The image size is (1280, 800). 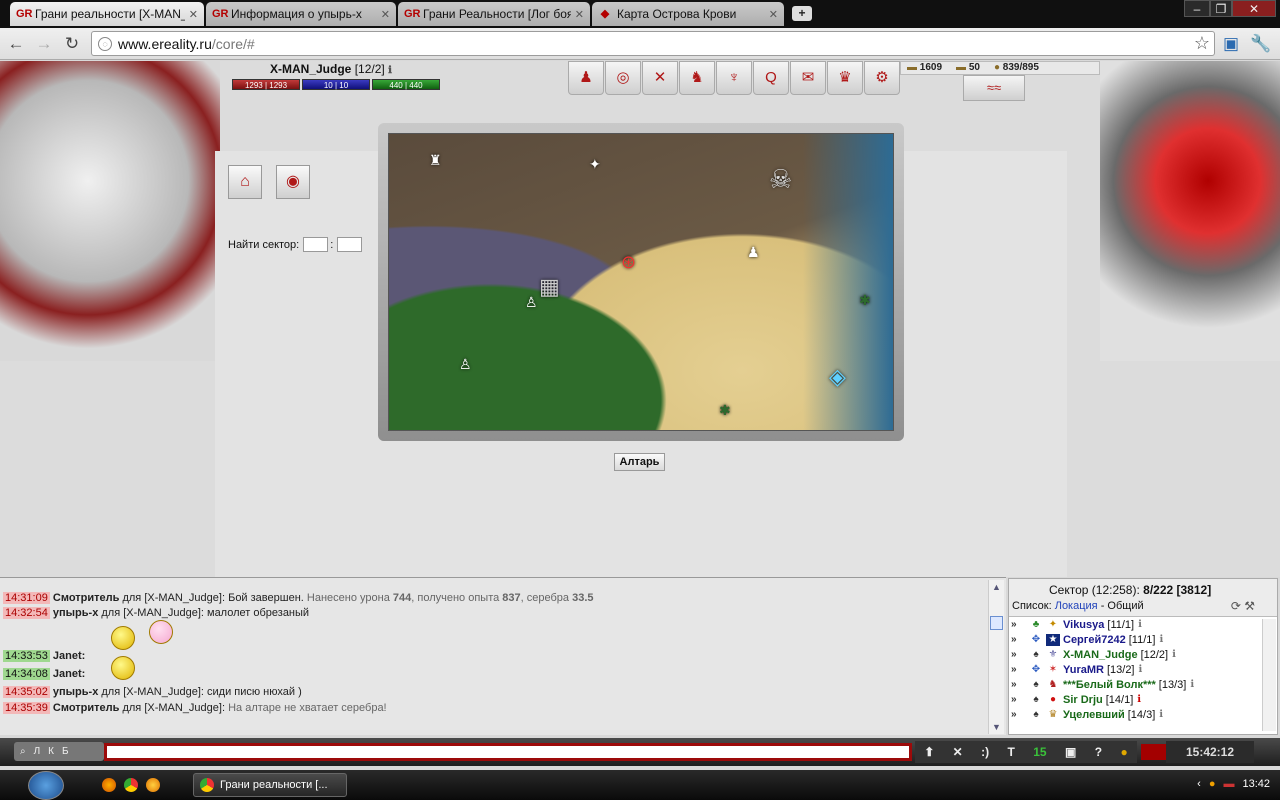 I want to click on player-row: » ♠ ♛ Уцелевший [14/3] ℹ, so click(x=1143, y=714).